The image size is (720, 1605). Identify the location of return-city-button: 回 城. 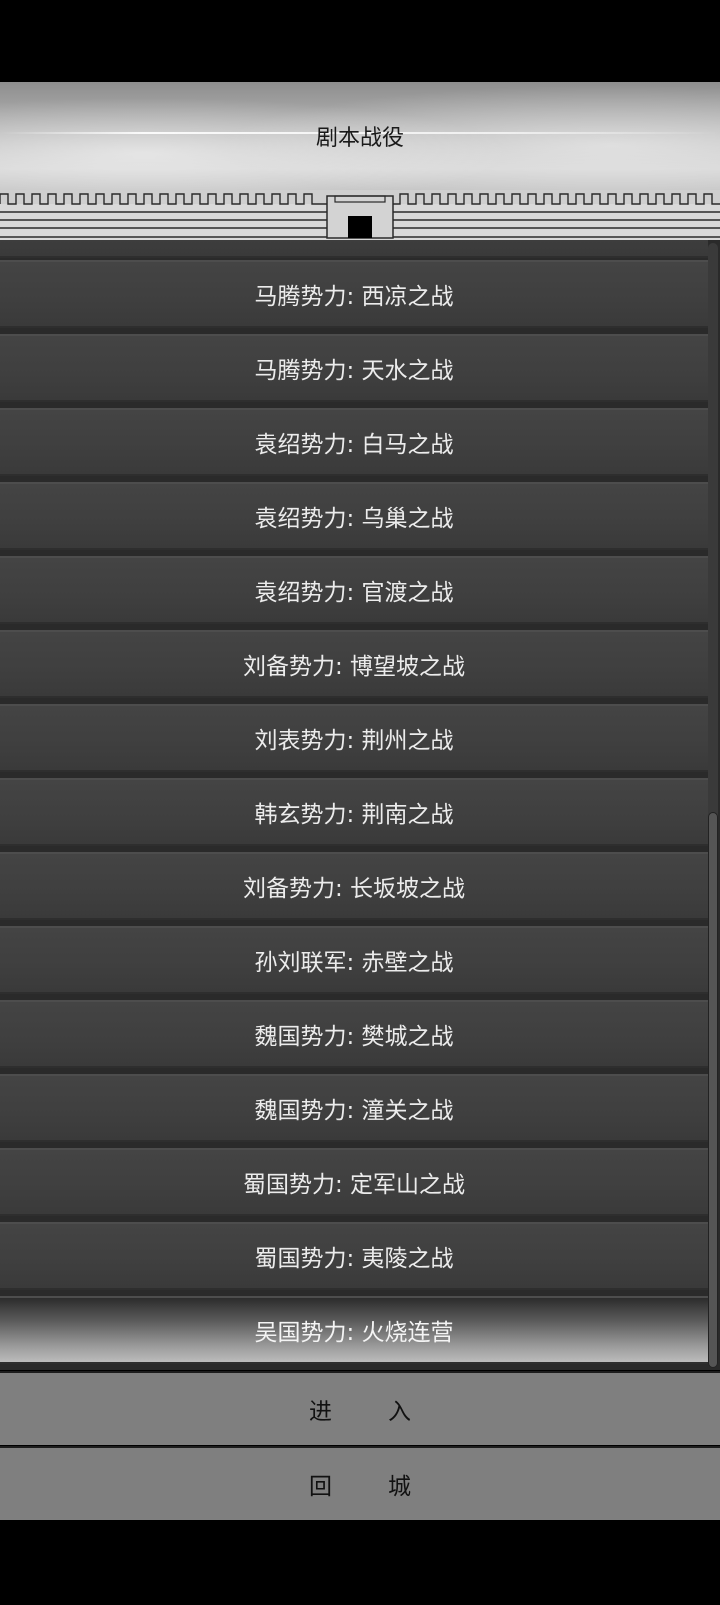
(360, 1483).